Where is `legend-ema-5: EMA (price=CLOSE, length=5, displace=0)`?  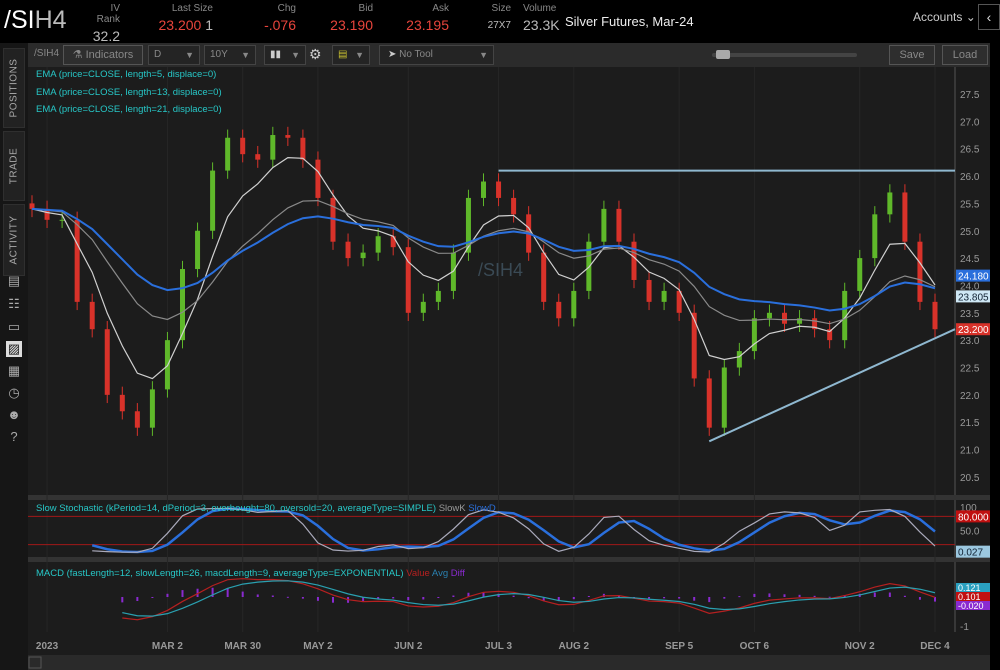 legend-ema-5: EMA (price=CLOSE, length=5, displace=0) is located at coordinates (126, 74).